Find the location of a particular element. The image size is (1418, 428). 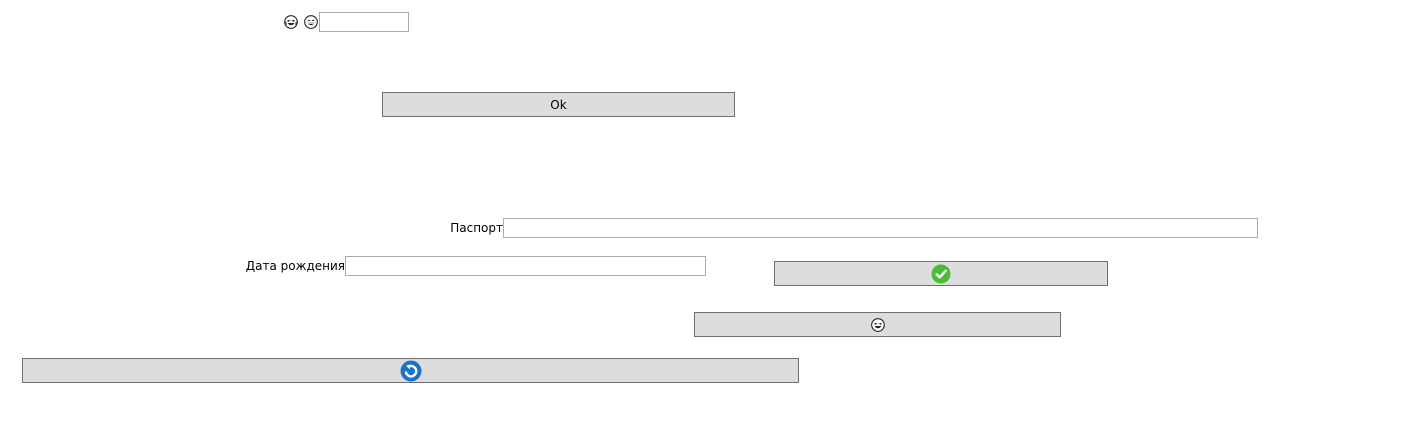

confirm-button is located at coordinates (941, 273).